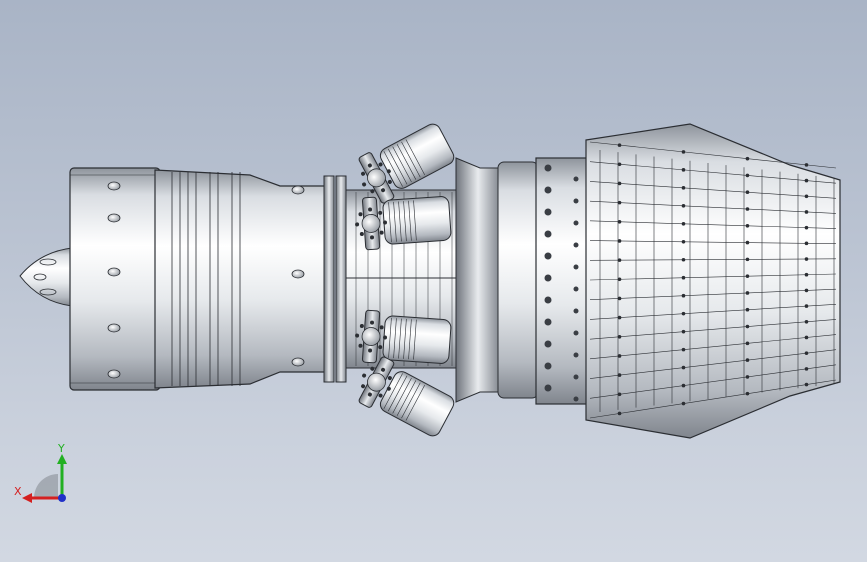 The image size is (867, 562). I want to click on turbine-casing, so click(562, 281).